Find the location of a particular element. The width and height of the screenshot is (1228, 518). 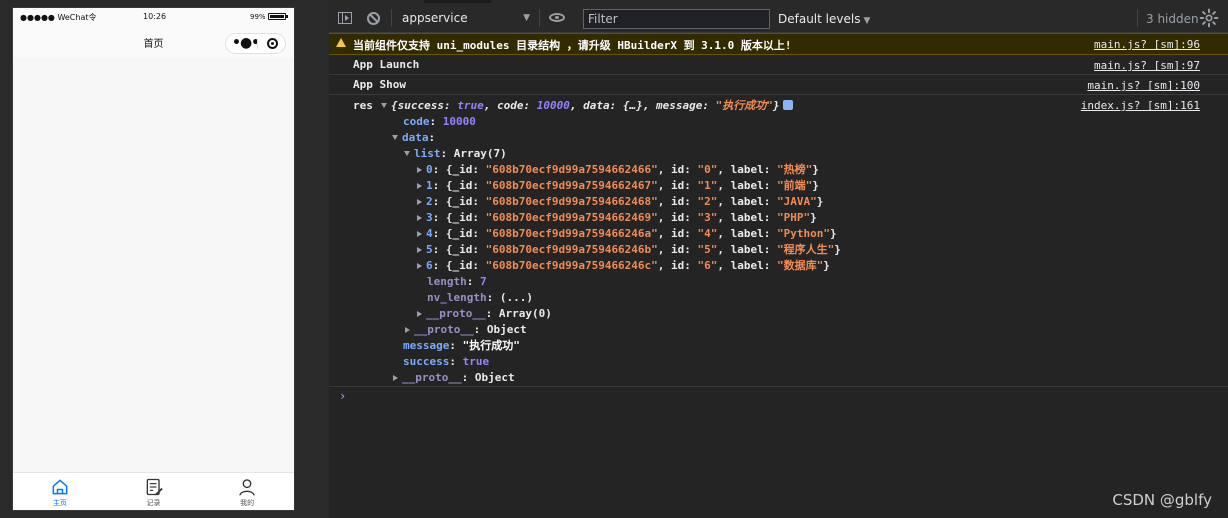

source-link: main.js? [sm]:100 is located at coordinates (1143, 85).